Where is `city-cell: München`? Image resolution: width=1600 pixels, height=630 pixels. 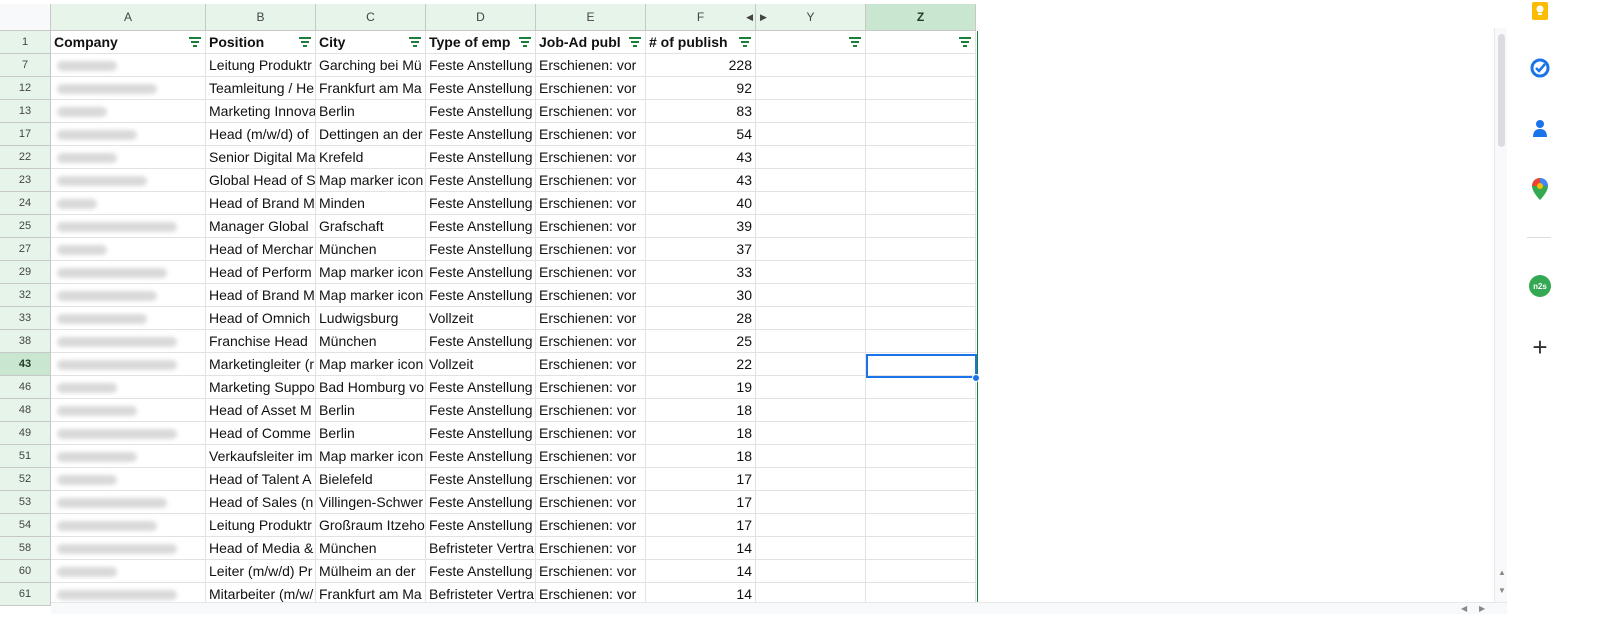 city-cell: München is located at coordinates (371, 341).